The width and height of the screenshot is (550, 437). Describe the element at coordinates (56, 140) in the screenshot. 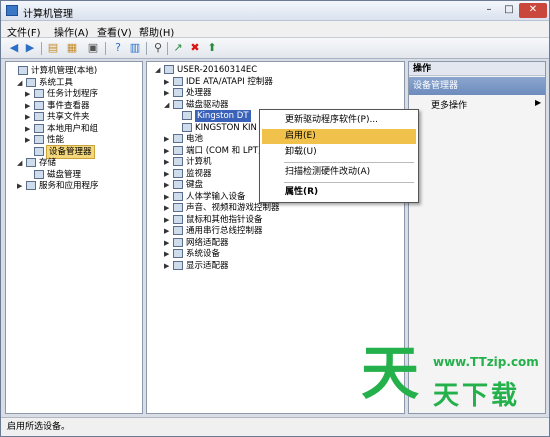

I see `nav-tree-label: 性能` at that location.